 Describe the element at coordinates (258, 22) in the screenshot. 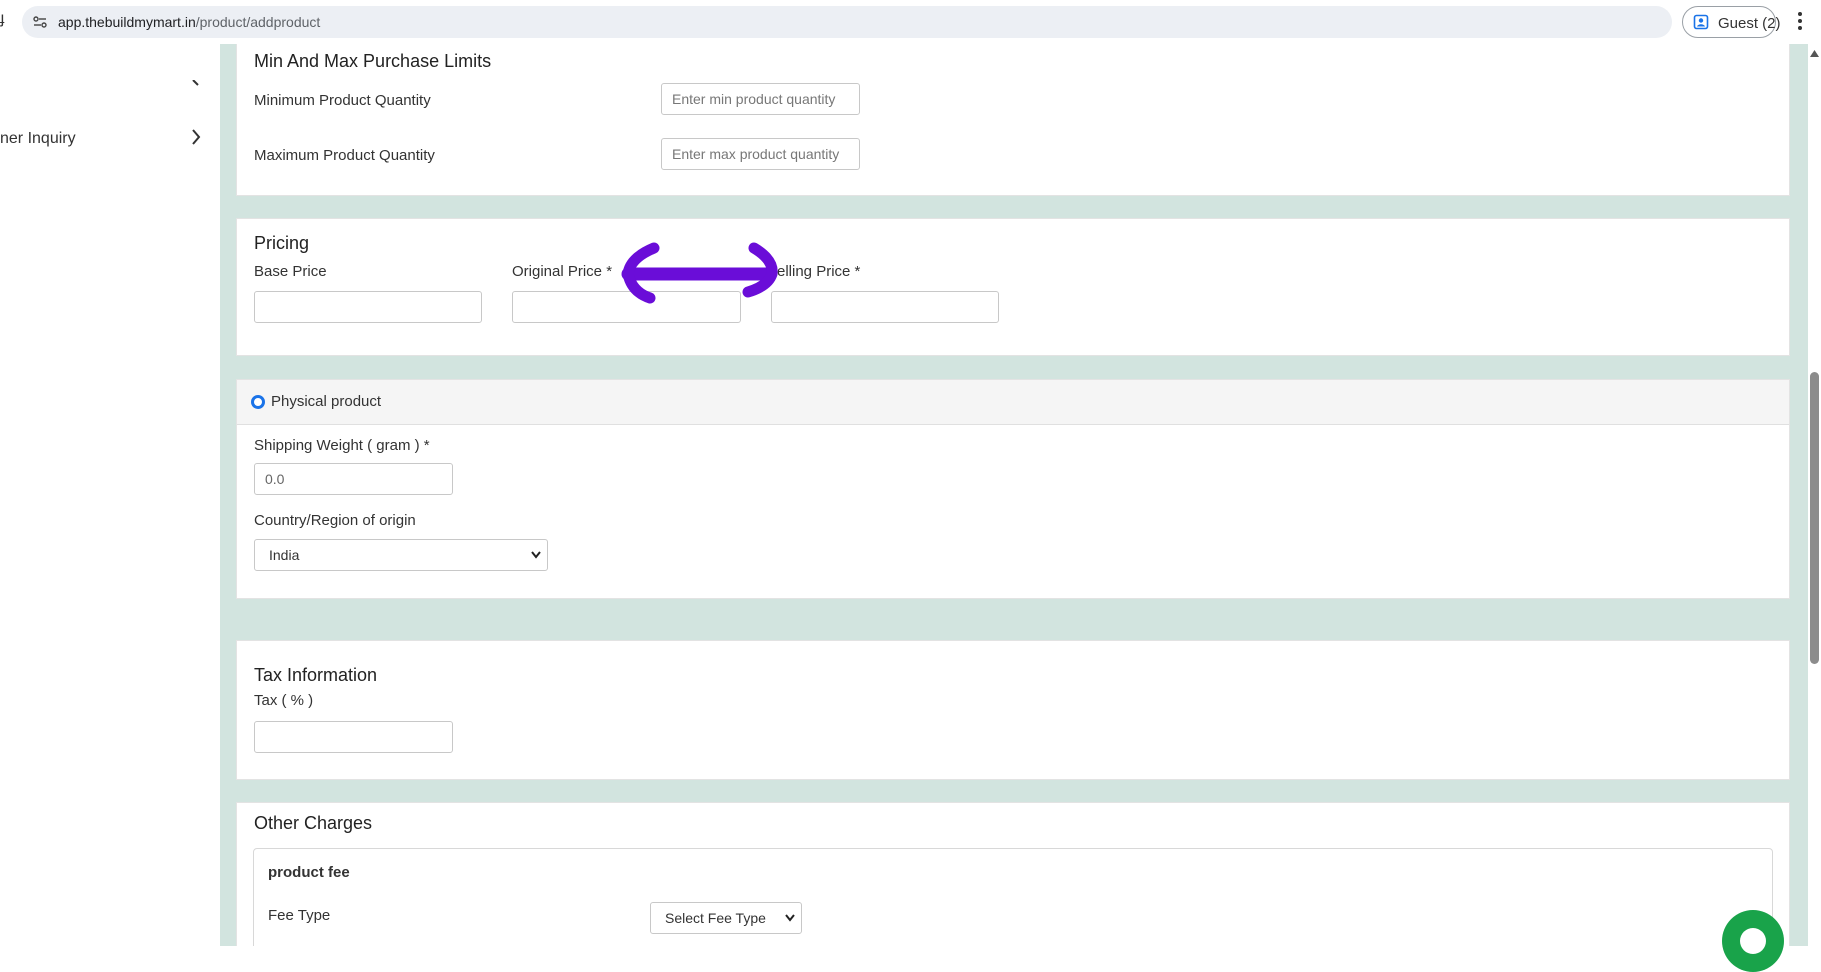

I see `url-path: /product/addproduct` at that location.